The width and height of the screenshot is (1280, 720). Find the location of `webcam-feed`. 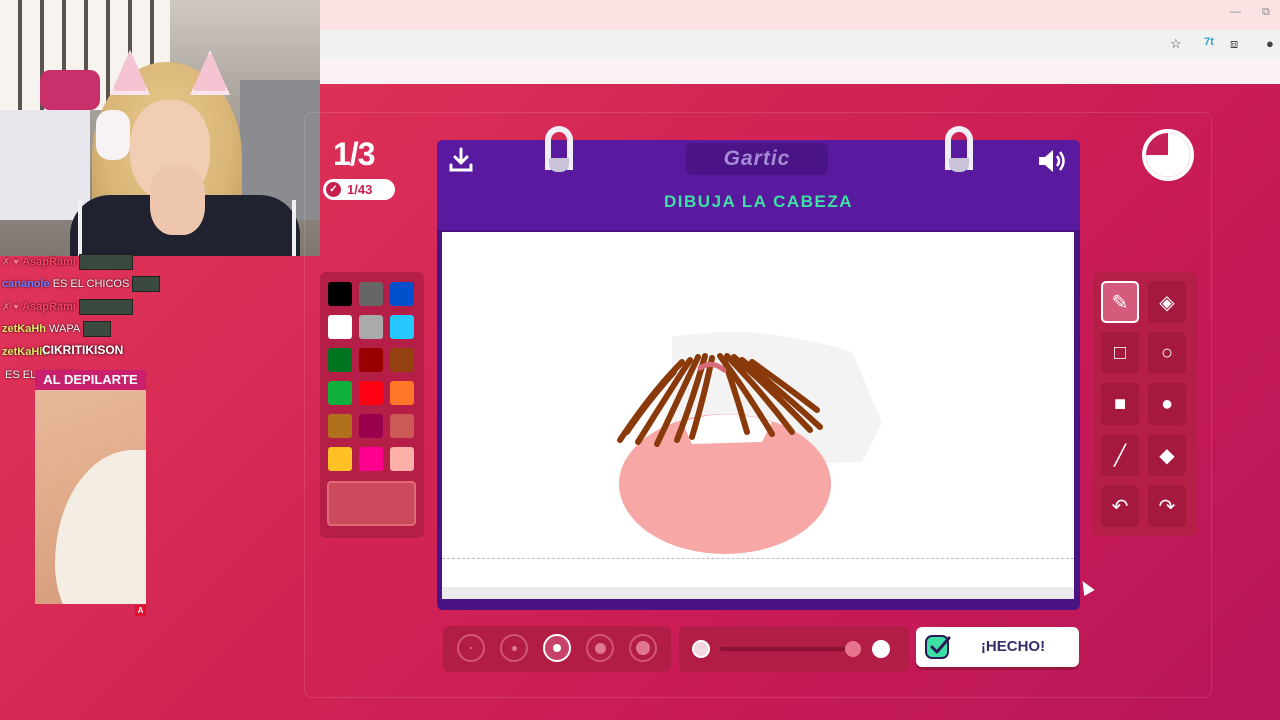

webcam-feed is located at coordinates (160, 128).